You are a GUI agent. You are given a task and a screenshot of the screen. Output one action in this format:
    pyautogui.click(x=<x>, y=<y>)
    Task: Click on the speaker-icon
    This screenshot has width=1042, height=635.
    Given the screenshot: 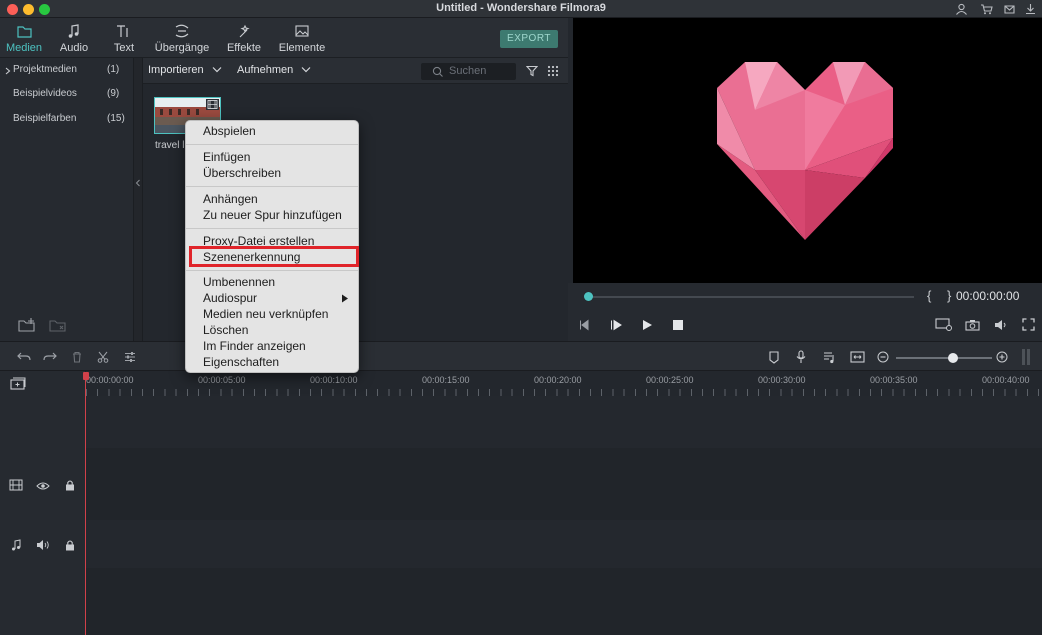 What is the action you would take?
    pyautogui.click(x=43, y=545)
    